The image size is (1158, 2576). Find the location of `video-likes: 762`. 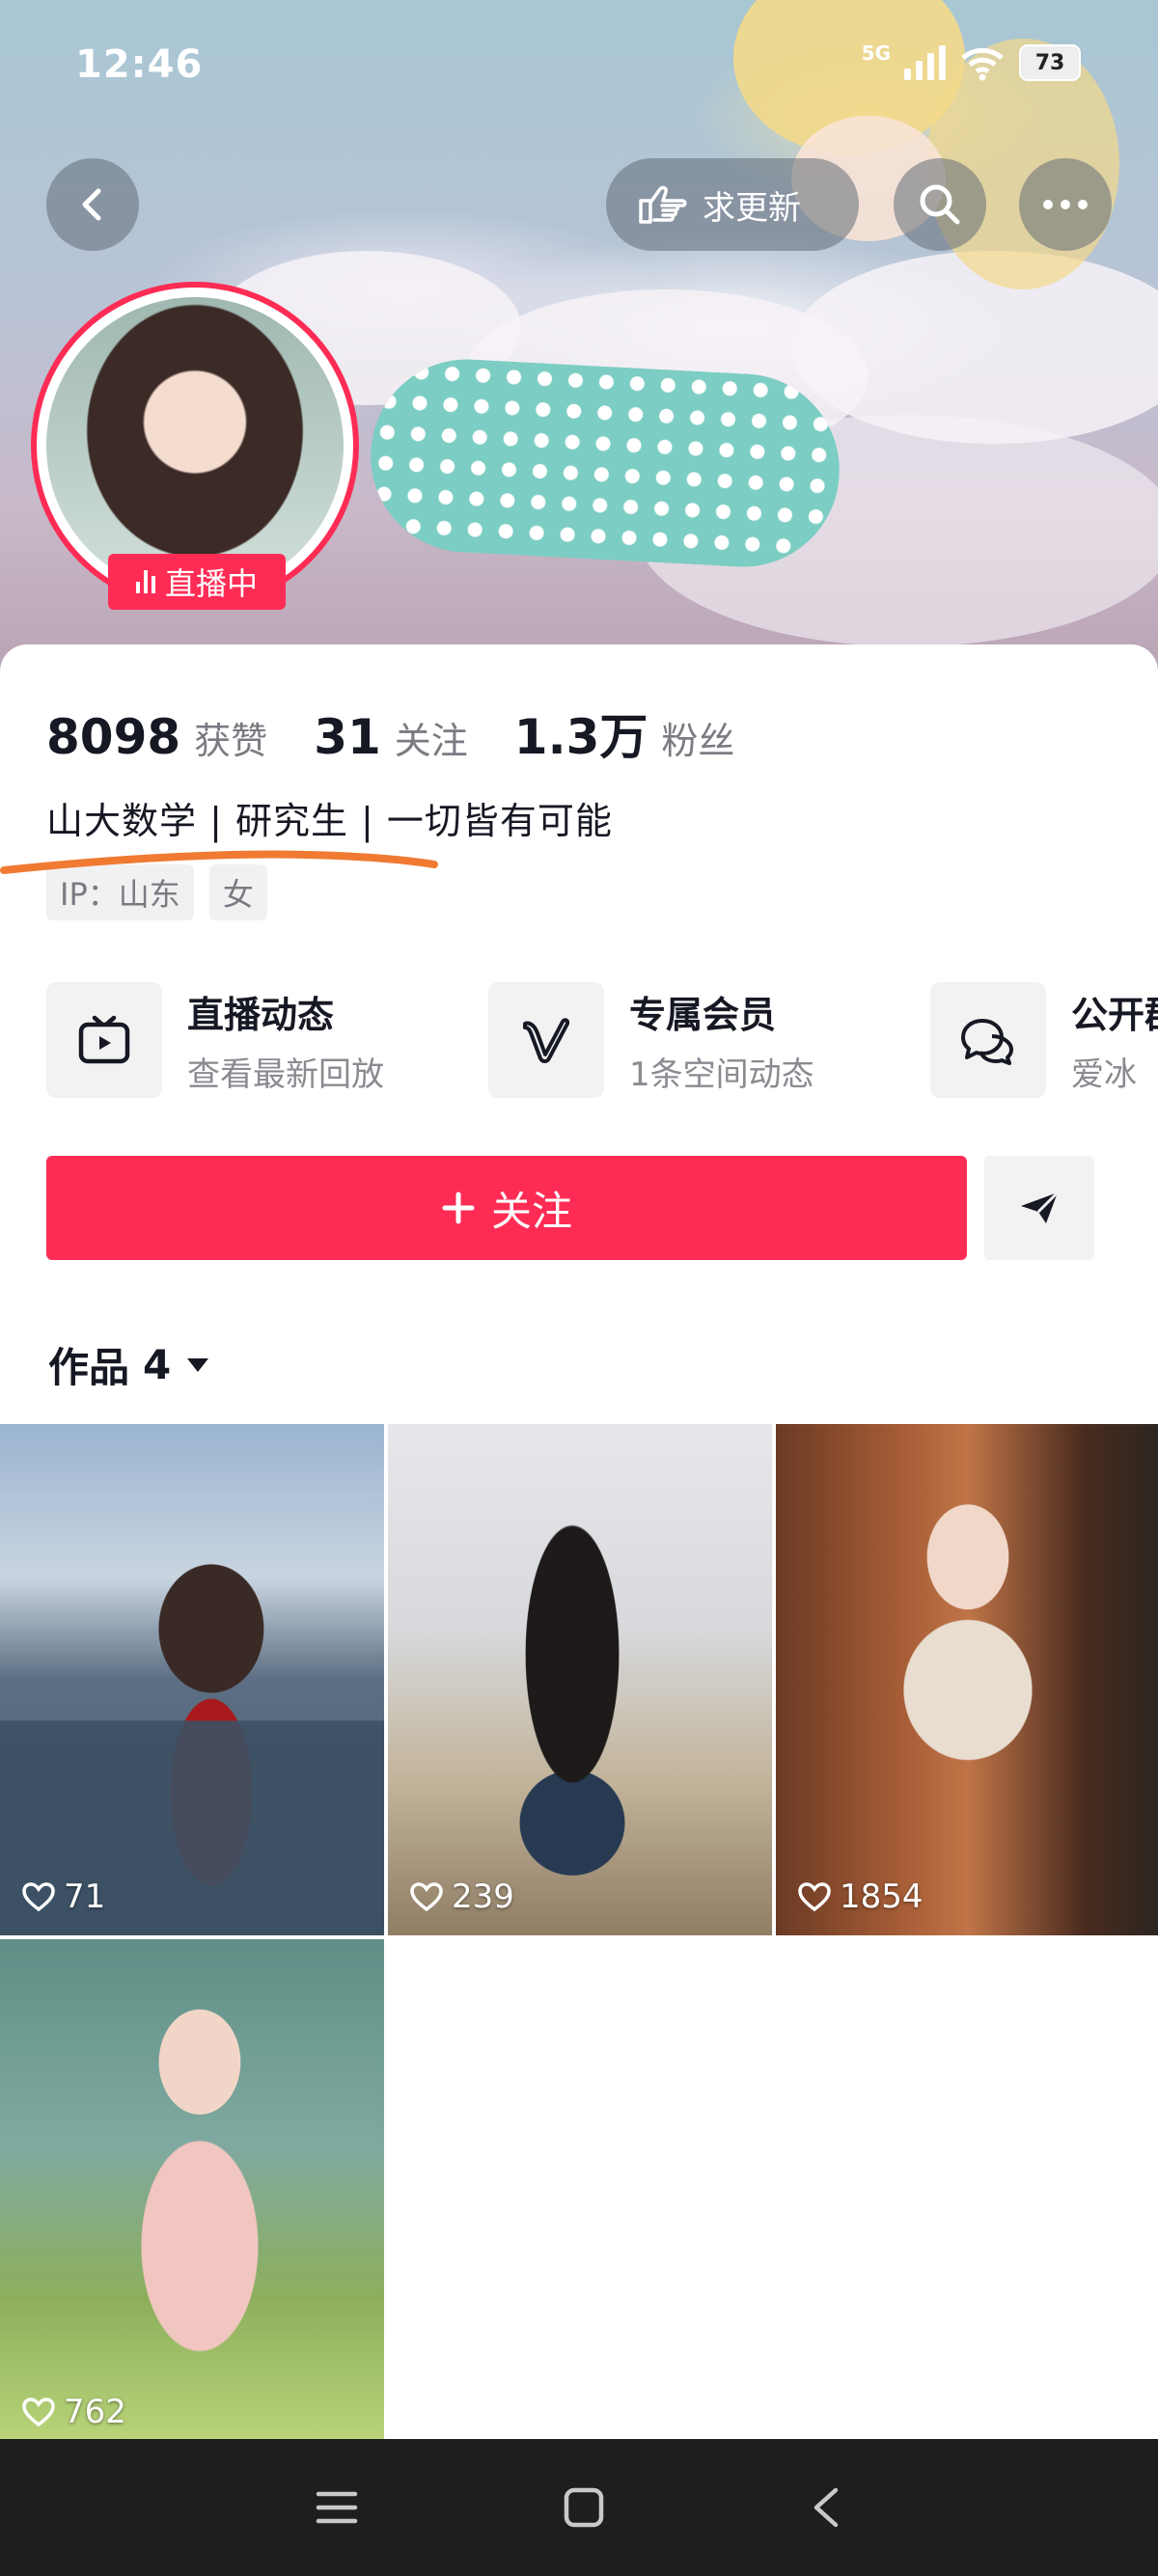

video-likes: 762 is located at coordinates (73, 2412).